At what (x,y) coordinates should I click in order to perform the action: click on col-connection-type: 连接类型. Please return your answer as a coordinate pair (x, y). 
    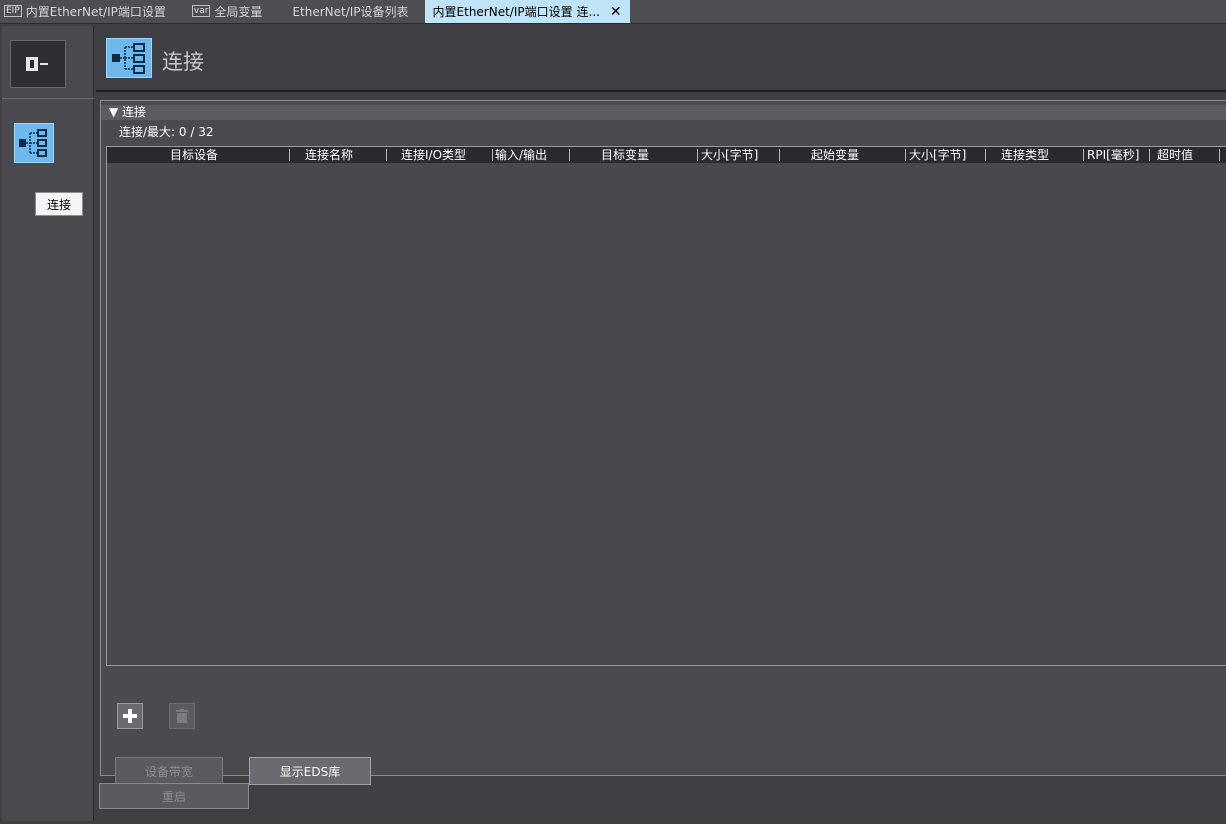
    Looking at the image, I should click on (1025, 155).